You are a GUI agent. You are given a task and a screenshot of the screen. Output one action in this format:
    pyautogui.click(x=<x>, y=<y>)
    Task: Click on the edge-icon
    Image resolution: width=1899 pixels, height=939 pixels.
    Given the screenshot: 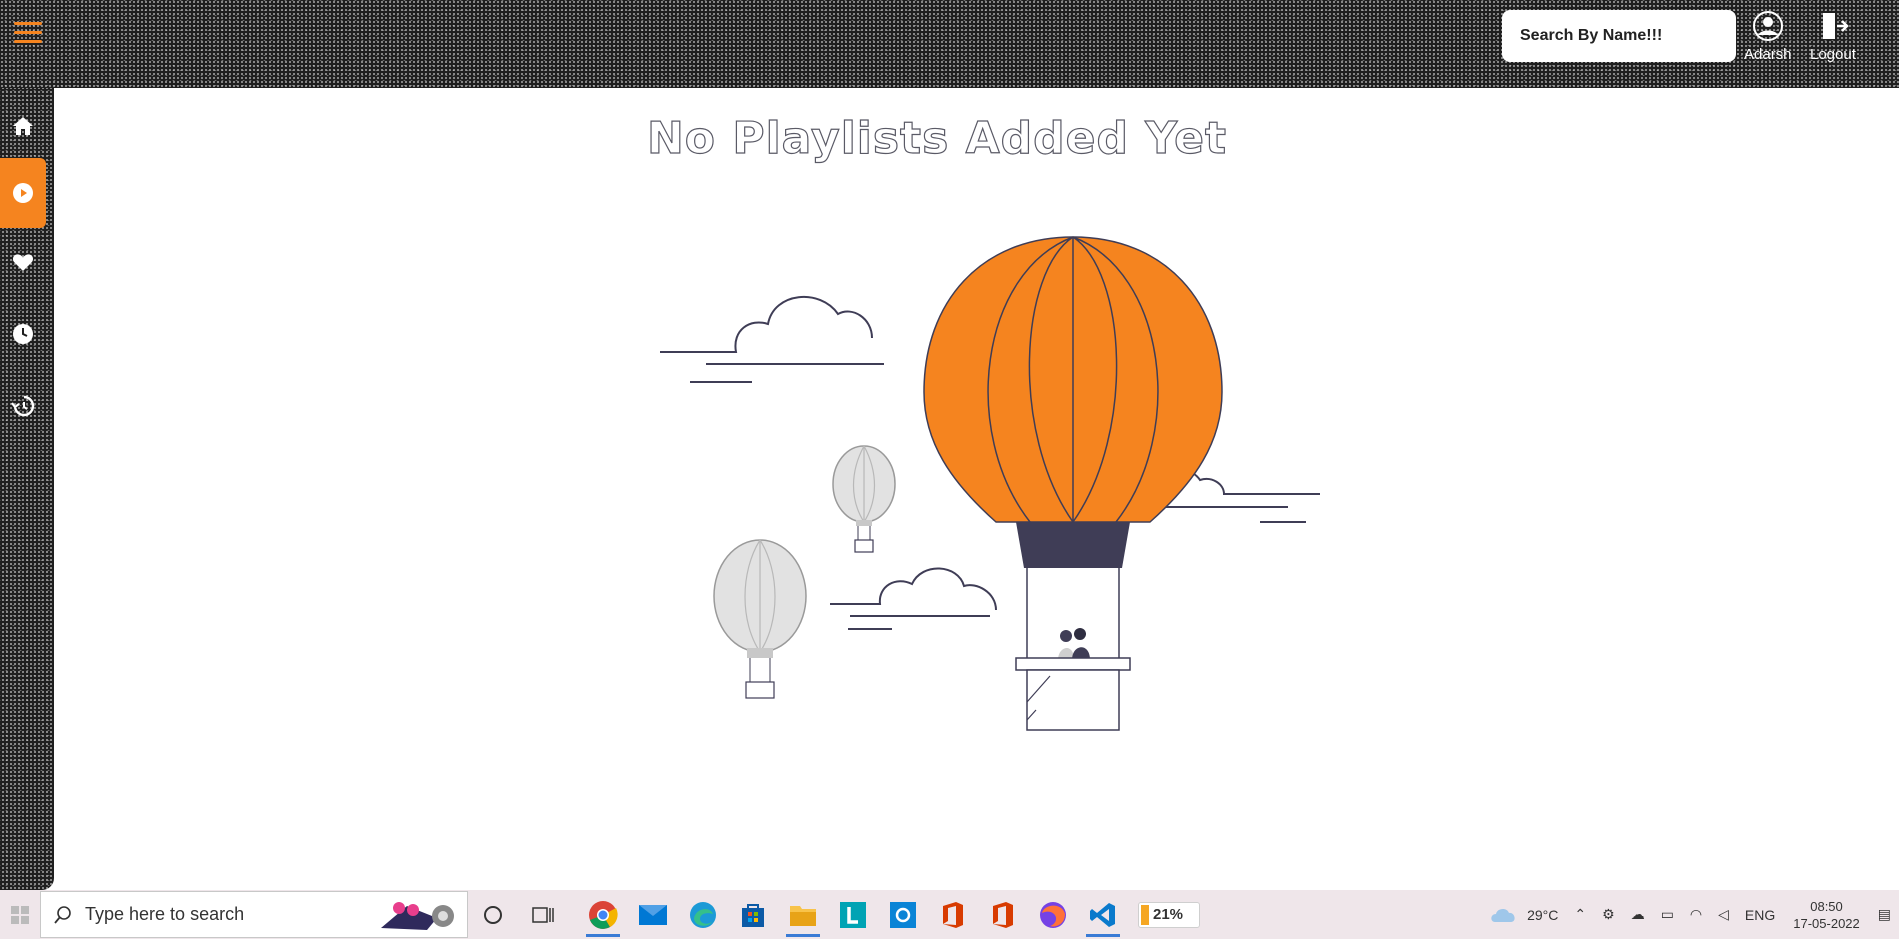 What is the action you would take?
    pyautogui.click(x=703, y=914)
    